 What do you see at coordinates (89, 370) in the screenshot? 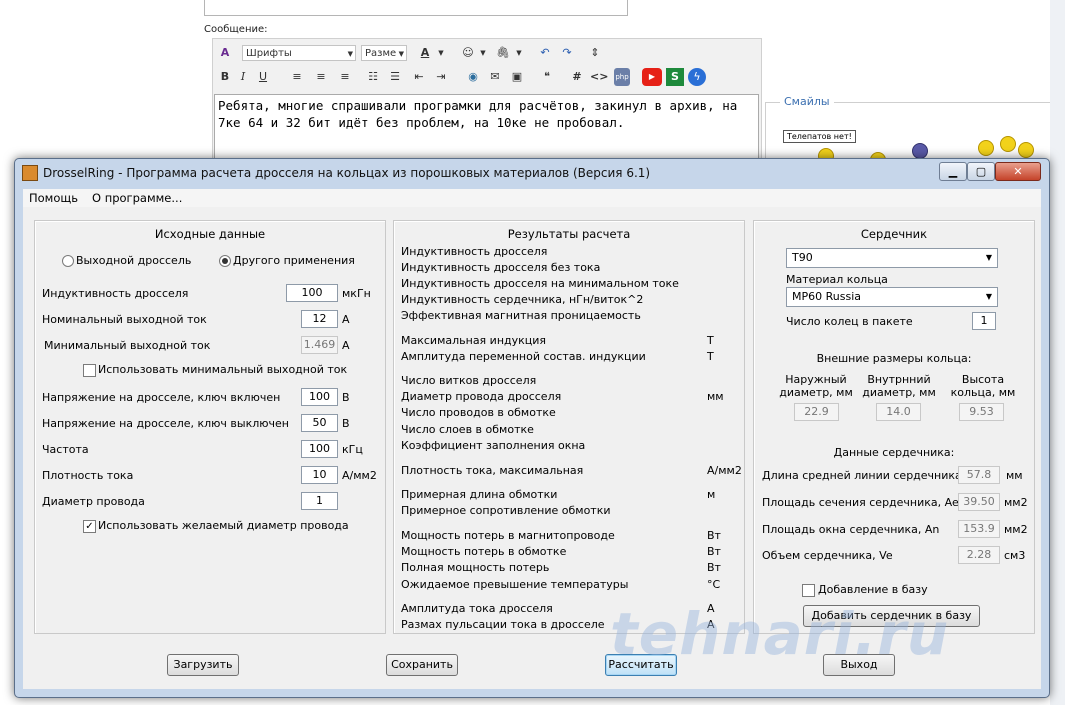
I see `use-min-current-checkbox` at bounding box center [89, 370].